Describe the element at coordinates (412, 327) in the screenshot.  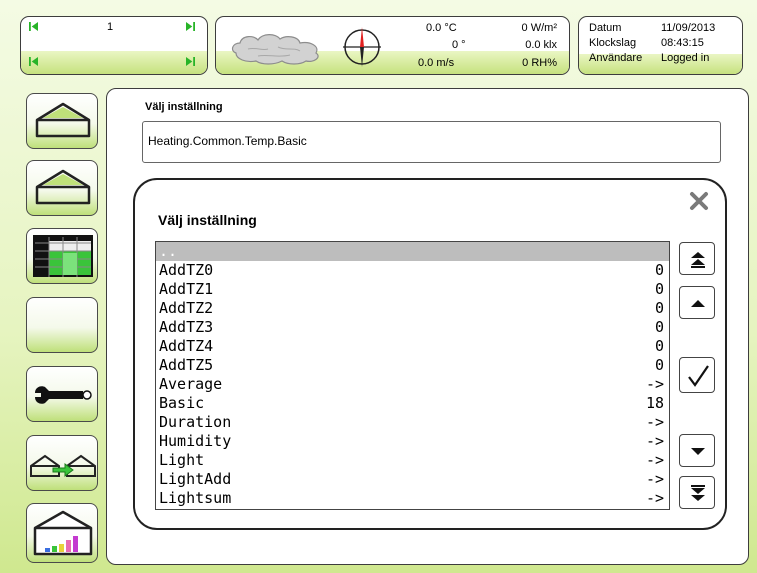
I see `list-item: AddTZ3 0` at that location.